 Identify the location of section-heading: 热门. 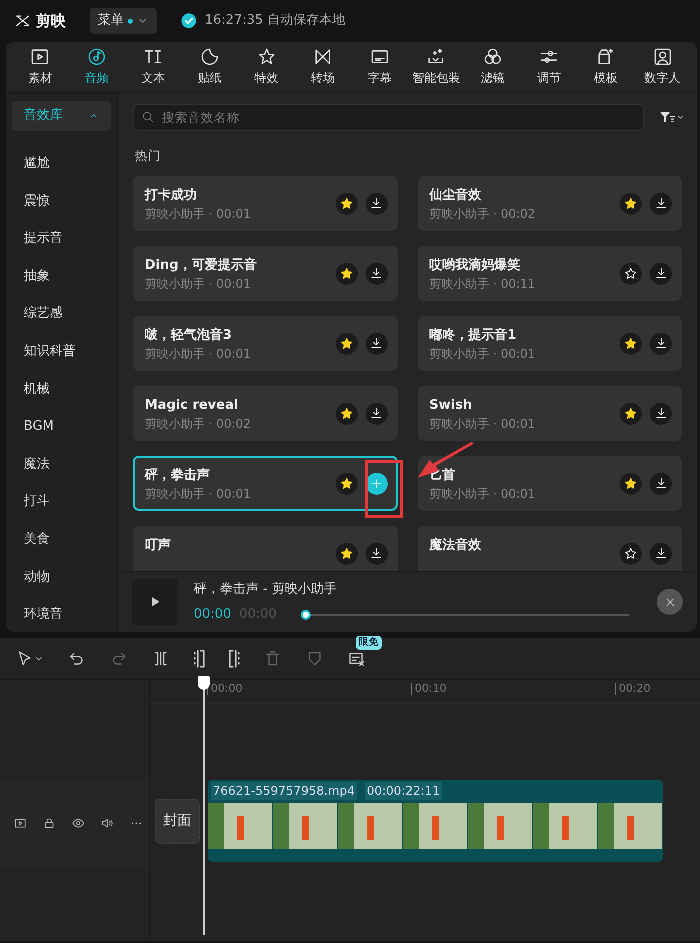
(148, 156).